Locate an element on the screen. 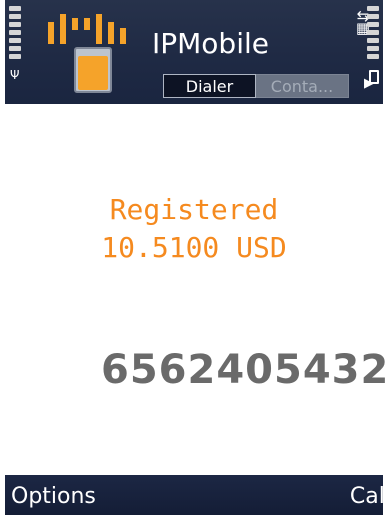 This screenshot has width=392, height=515. battery-icon is located at coordinates (374, 77).